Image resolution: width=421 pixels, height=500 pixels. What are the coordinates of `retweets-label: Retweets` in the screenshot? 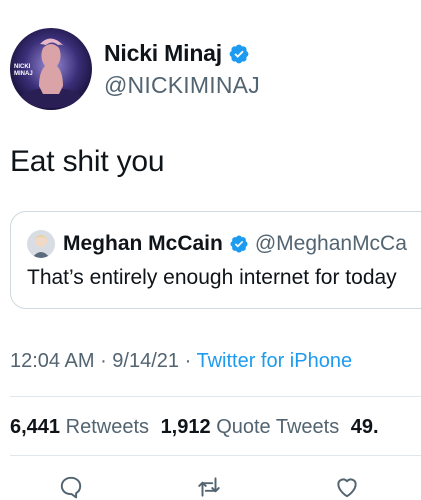 It's located at (107, 427).